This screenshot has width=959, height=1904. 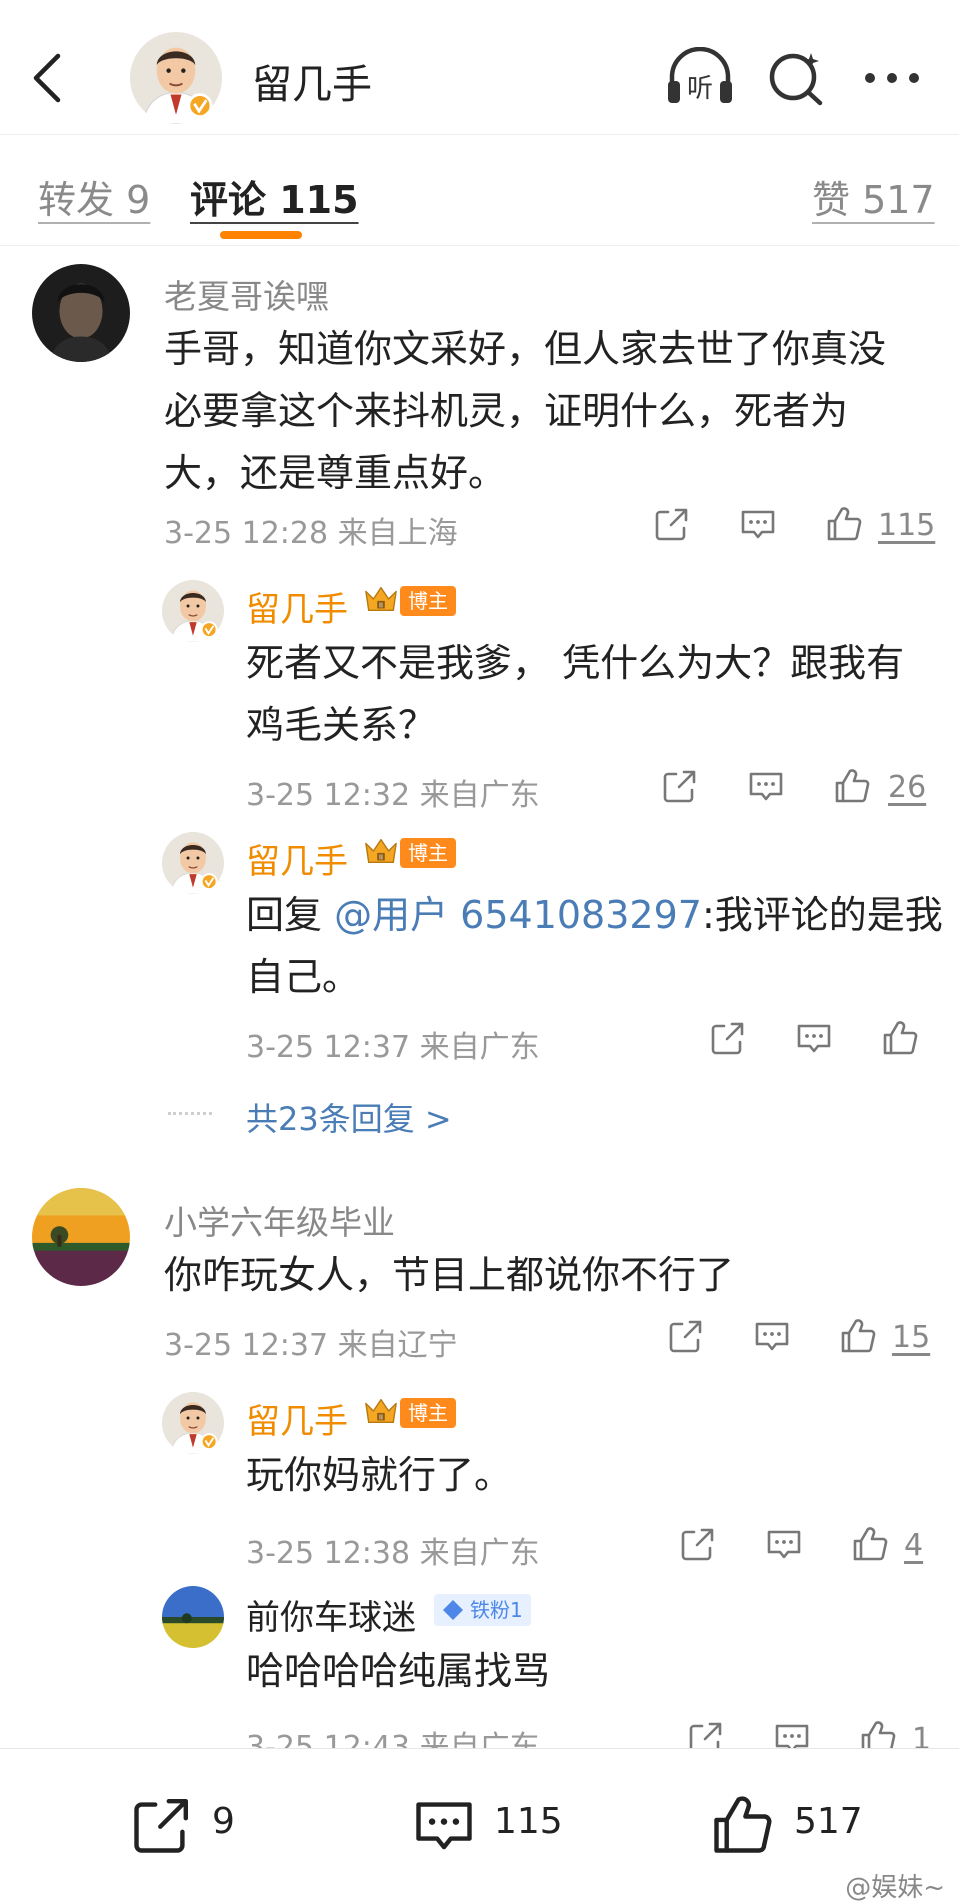 I want to click on like-count-total: 517, so click(x=828, y=1821).